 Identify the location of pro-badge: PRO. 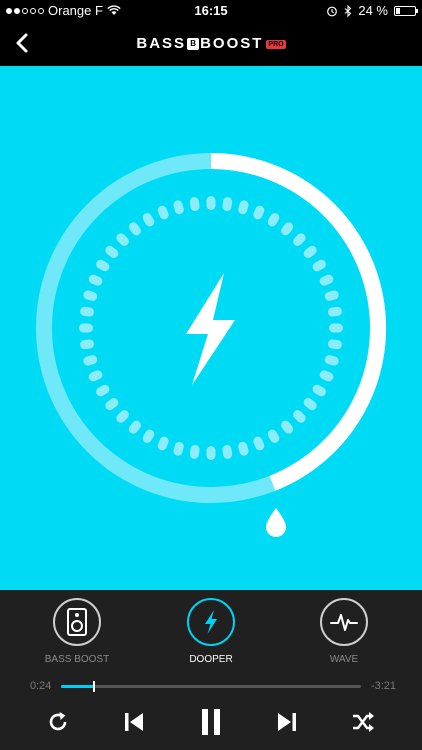
(276, 44).